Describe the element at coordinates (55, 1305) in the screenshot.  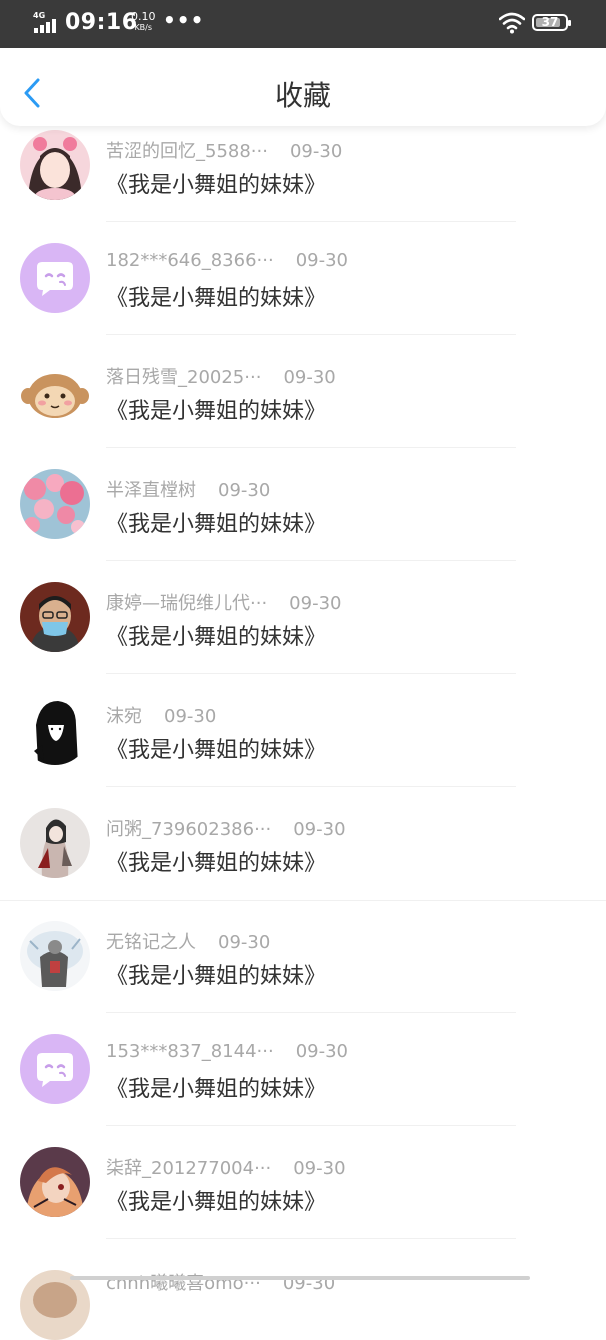
I see `partial-avatar` at that location.